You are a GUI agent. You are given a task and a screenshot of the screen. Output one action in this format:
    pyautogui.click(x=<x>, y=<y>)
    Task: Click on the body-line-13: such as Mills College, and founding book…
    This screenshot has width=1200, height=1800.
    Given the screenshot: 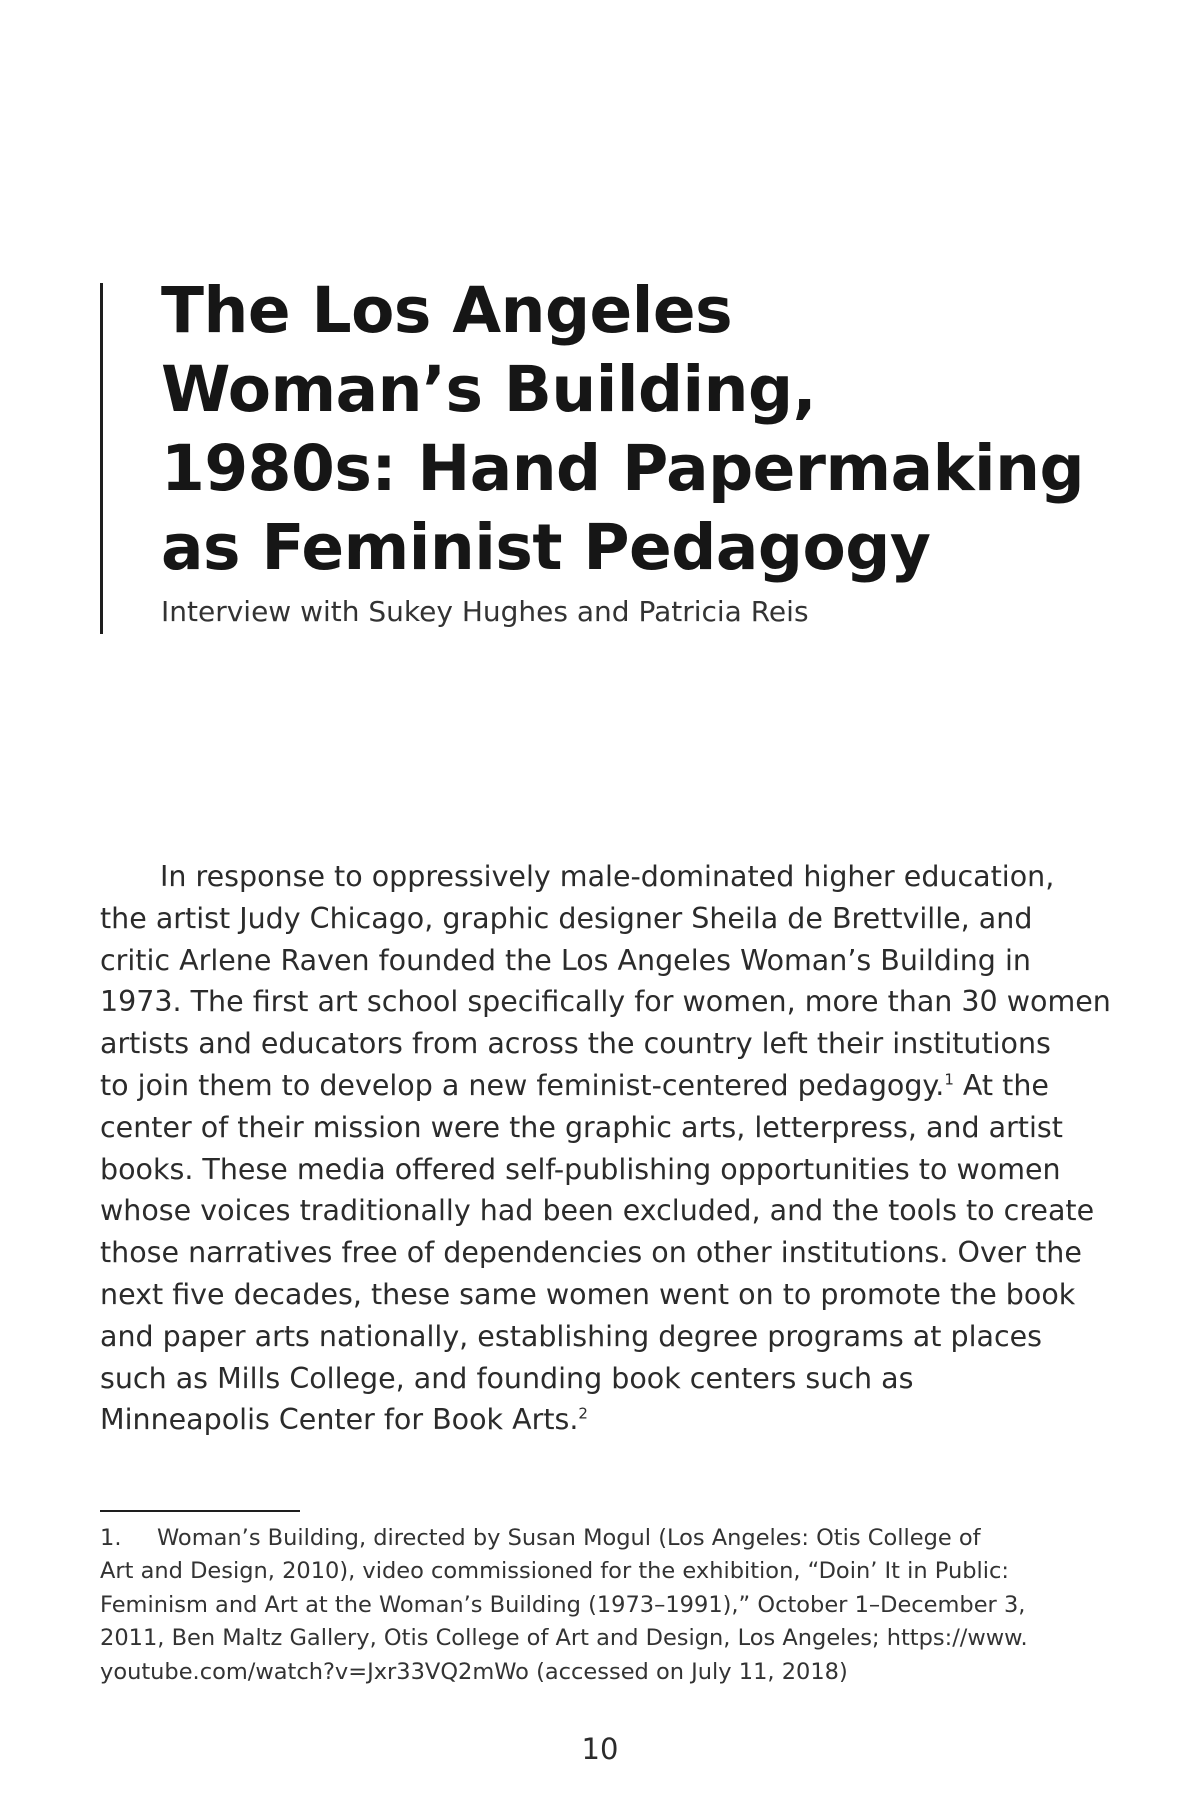 What is the action you would take?
    pyautogui.click(x=507, y=1378)
    